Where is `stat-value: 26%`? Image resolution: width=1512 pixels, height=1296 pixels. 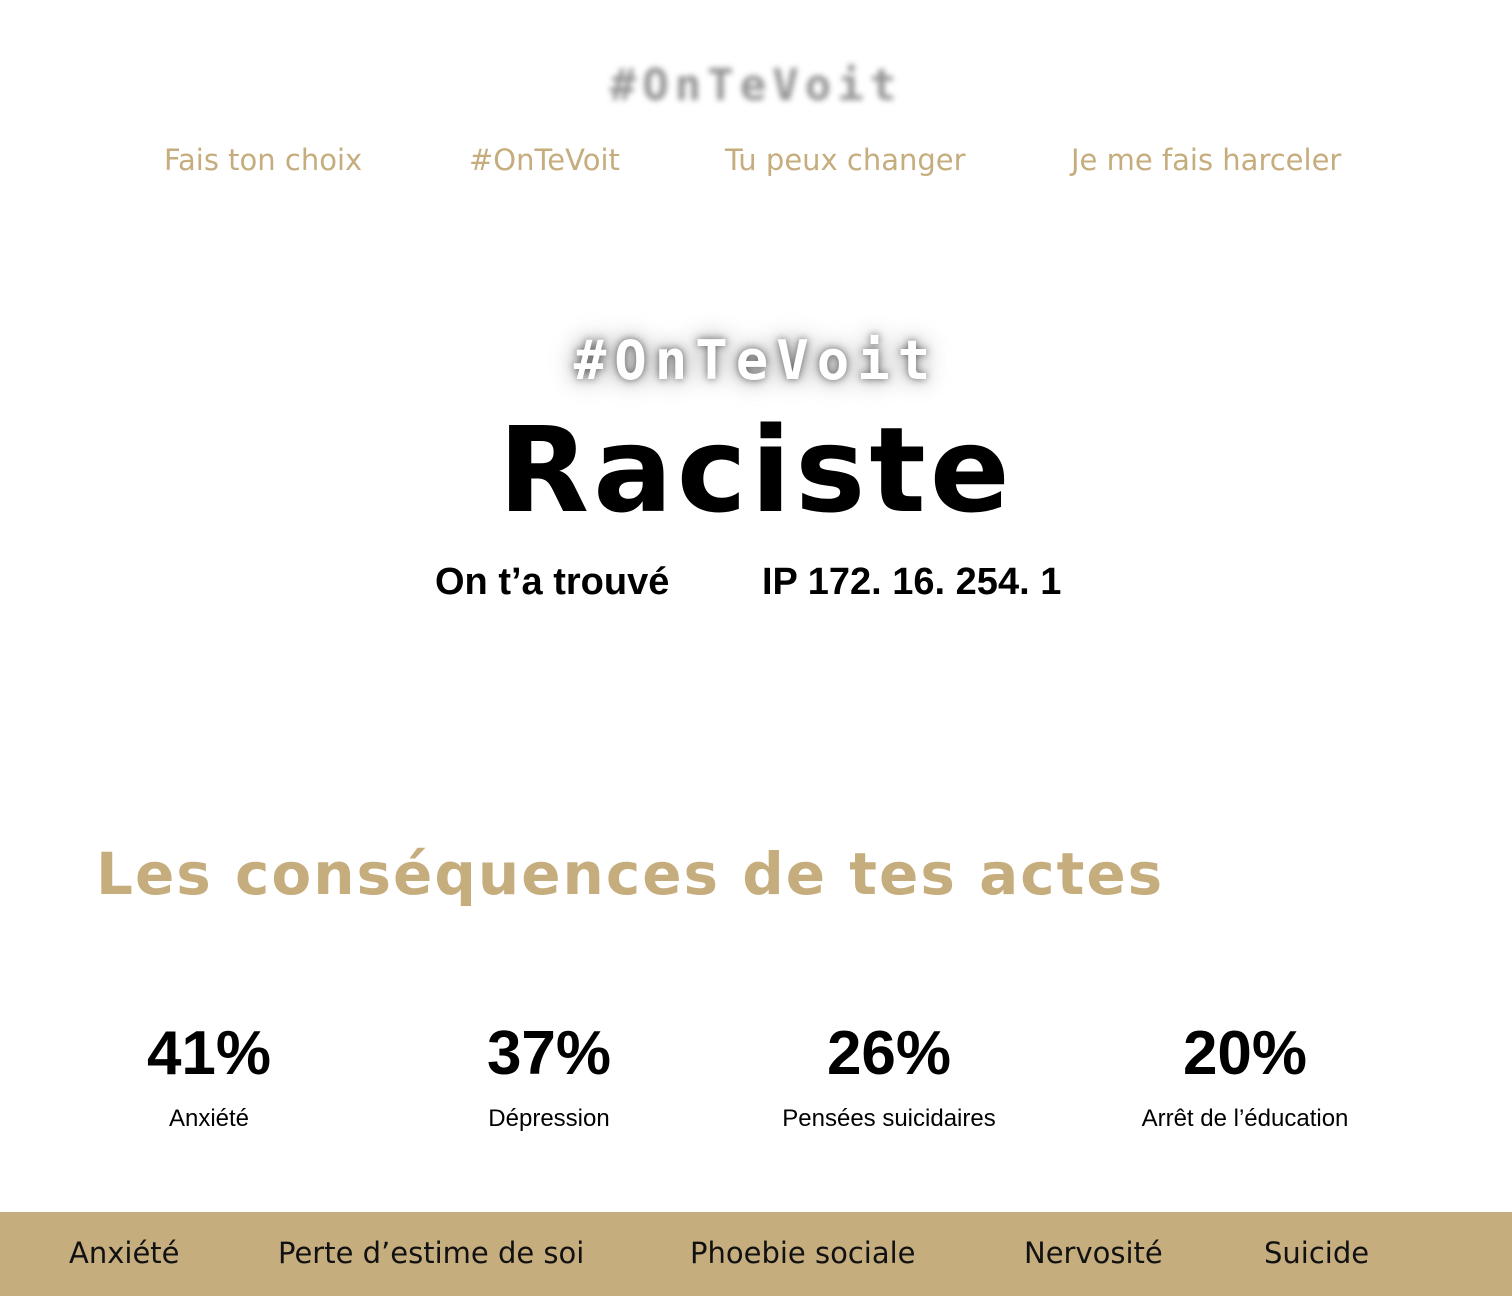 stat-value: 26% is located at coordinates (889, 1053).